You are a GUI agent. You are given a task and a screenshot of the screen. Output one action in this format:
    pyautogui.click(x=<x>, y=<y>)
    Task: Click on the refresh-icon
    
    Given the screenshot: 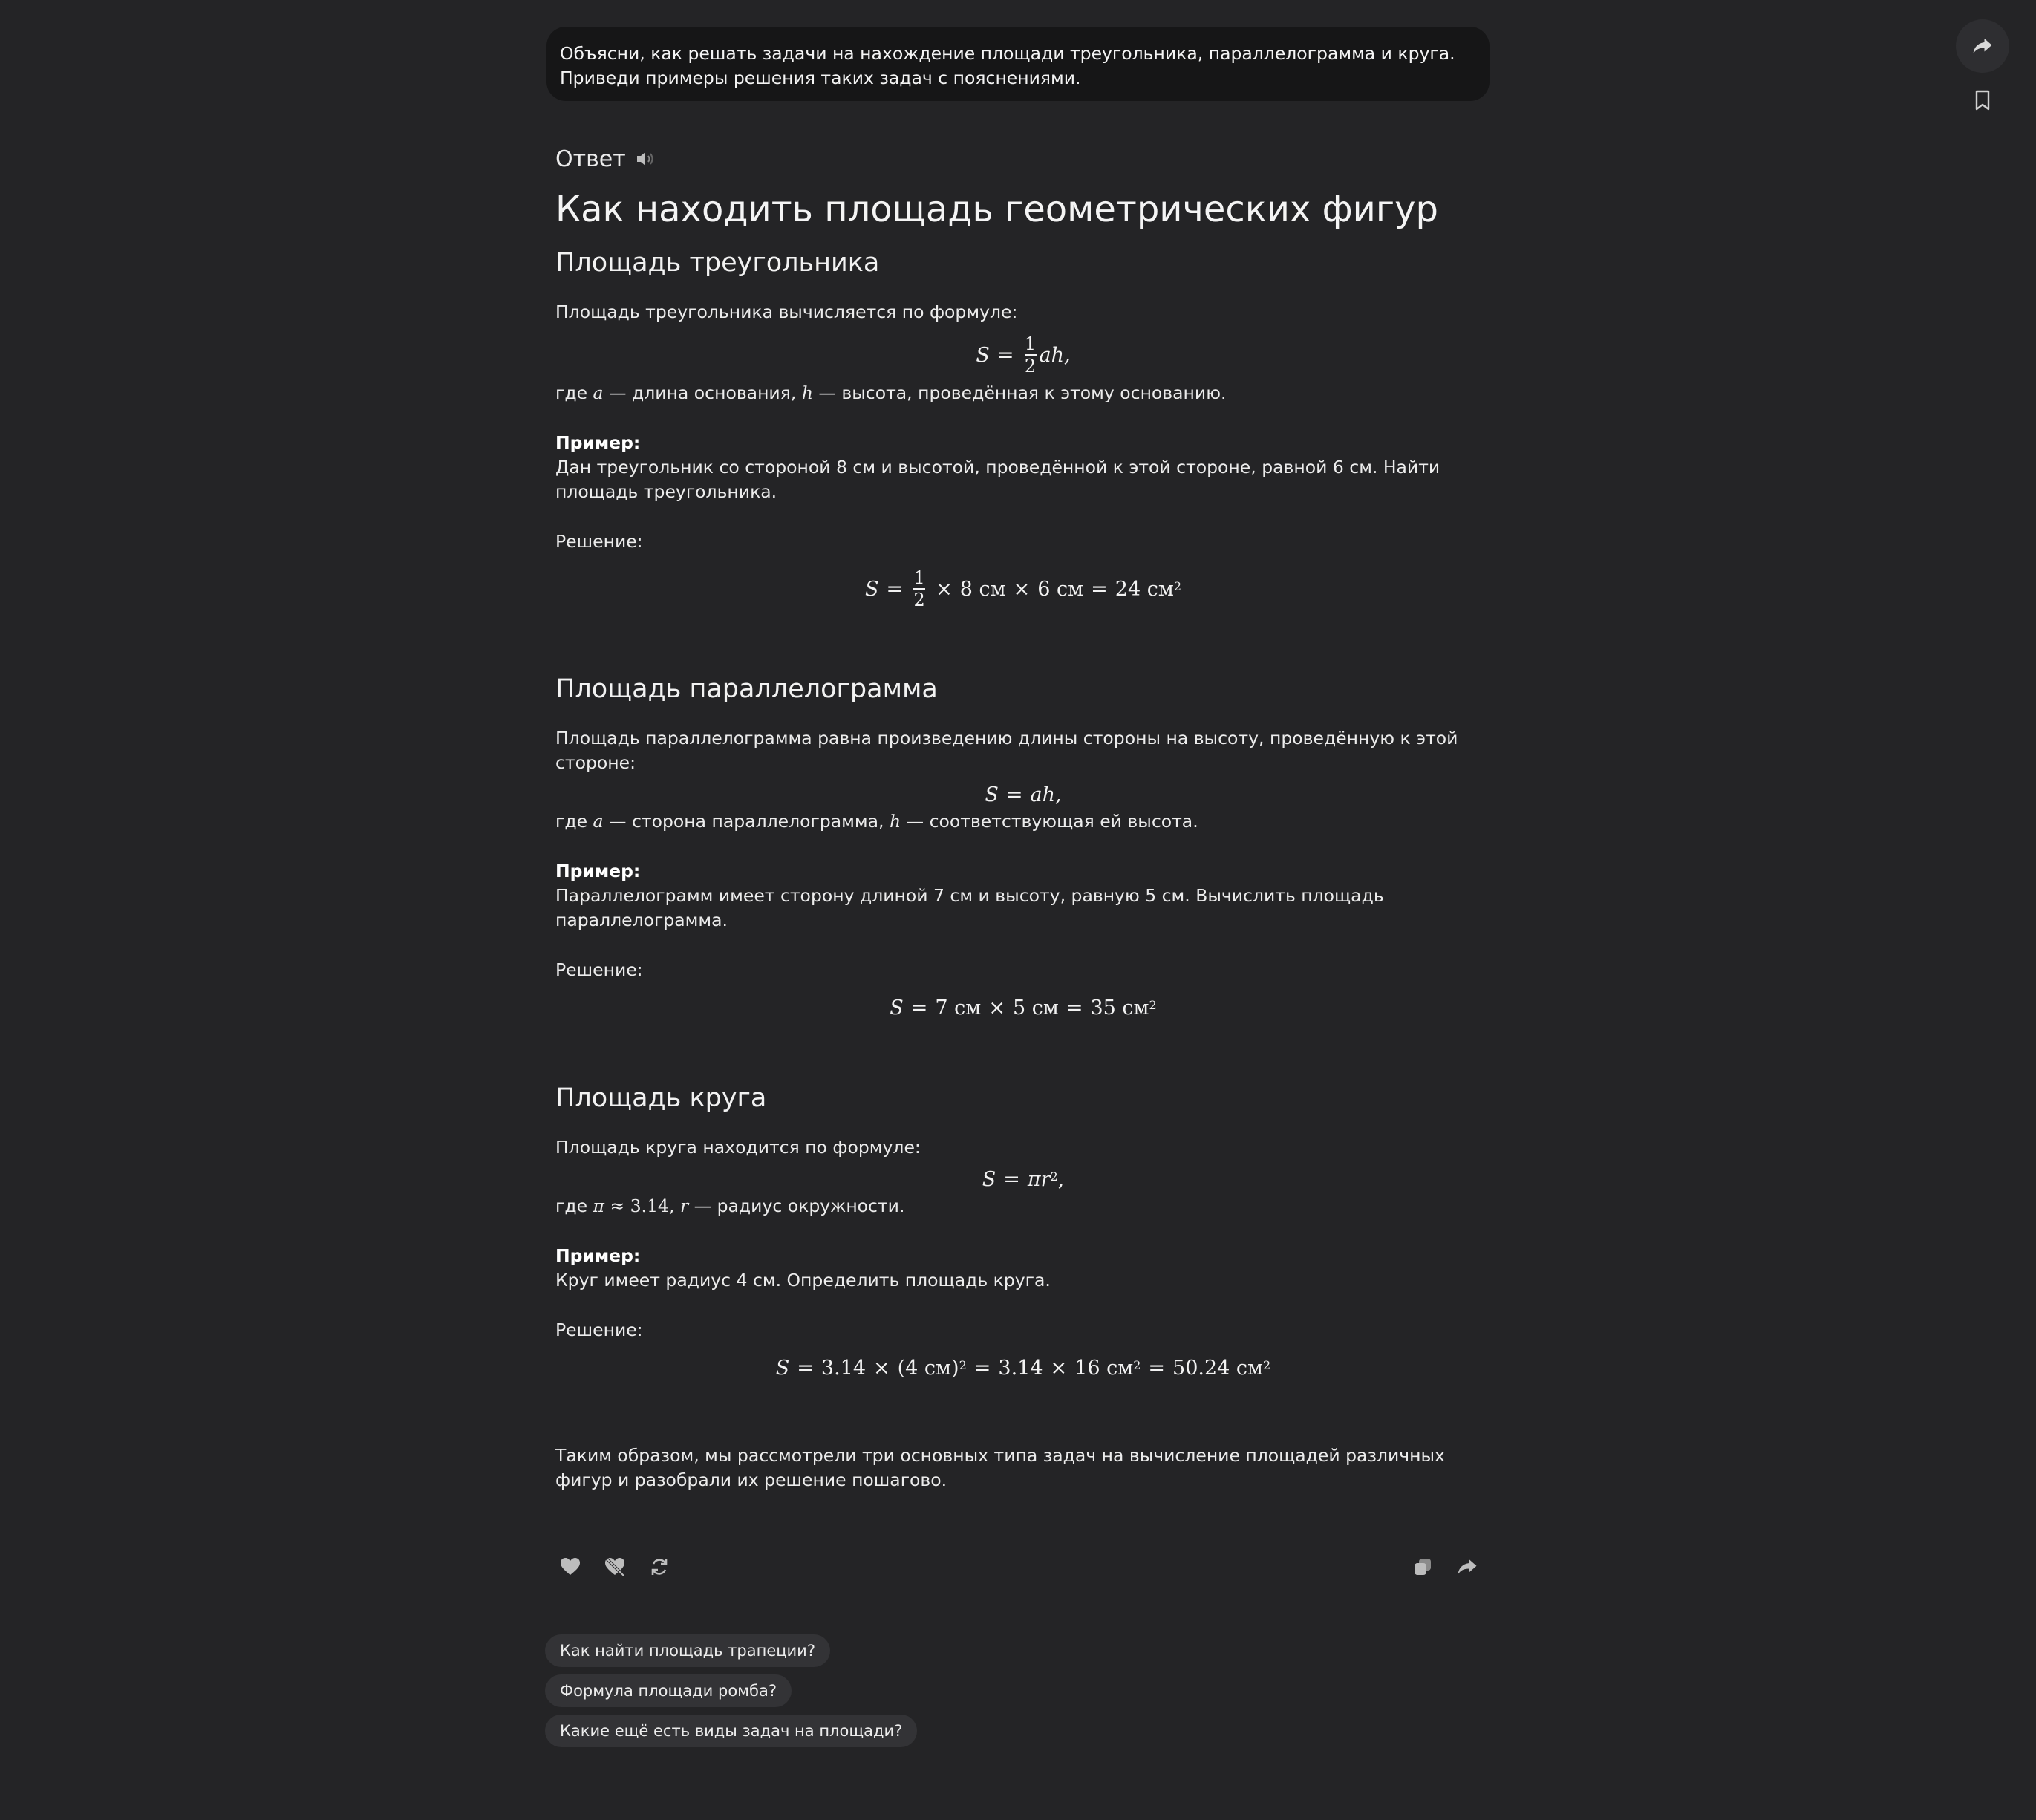 What is the action you would take?
    pyautogui.click(x=659, y=1567)
    